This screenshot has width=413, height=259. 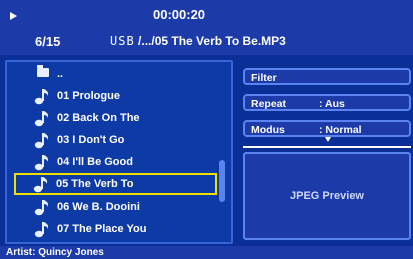 I want to click on list-item-label: 05 The Verb To, so click(x=95, y=184).